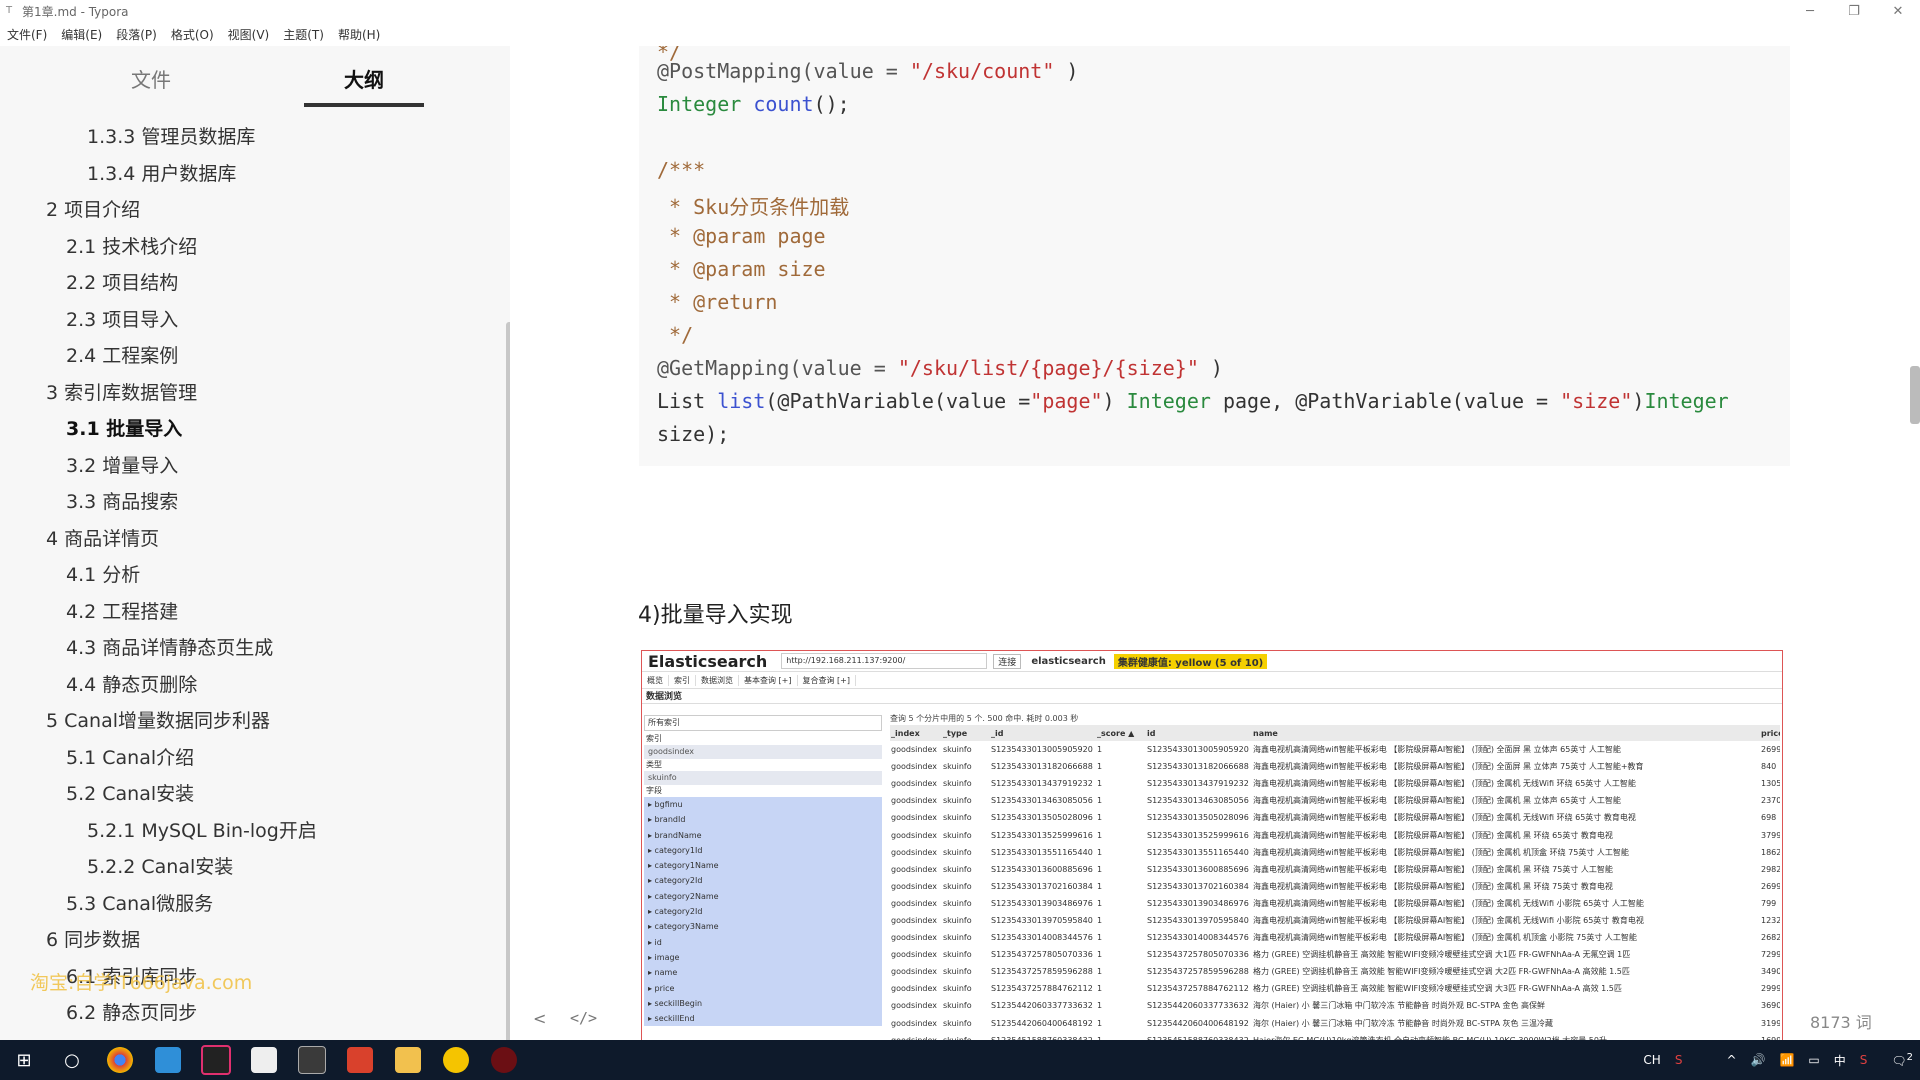 The width and height of the screenshot is (1920, 1080). Describe the element at coordinates (960, 1060) in the screenshot. I see `taskbar: ⊞ ○ CH S ^ 🔊 📶 ▭ 中 S 🗨2` at that location.